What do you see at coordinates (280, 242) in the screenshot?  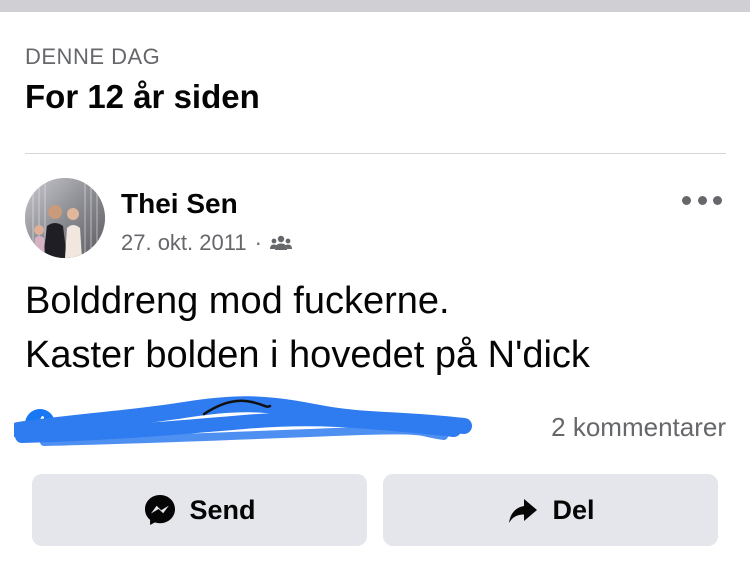 I see `friends-icon` at bounding box center [280, 242].